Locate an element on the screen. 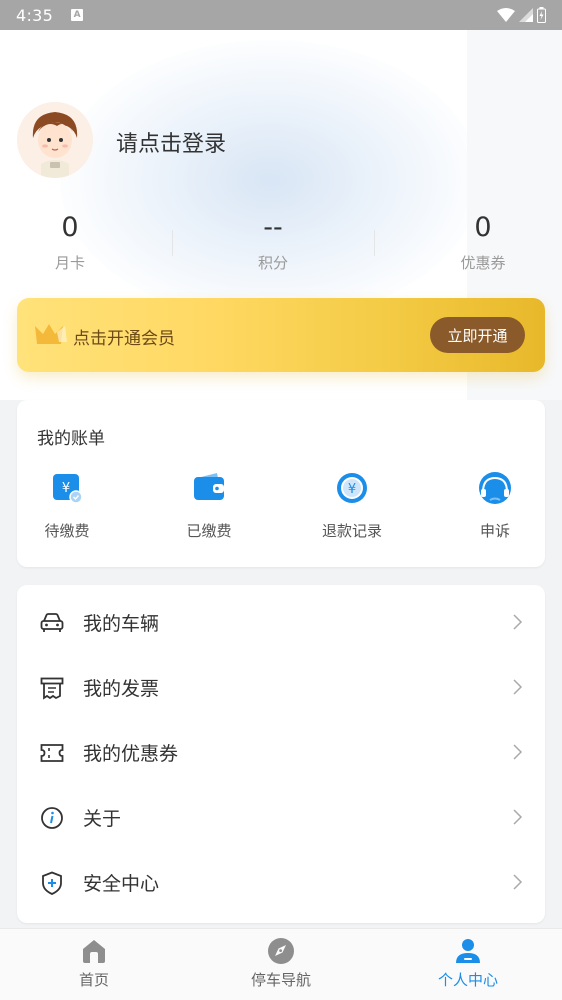  menu-item-my-vehicles: 我的车辆 is located at coordinates (281, 622).